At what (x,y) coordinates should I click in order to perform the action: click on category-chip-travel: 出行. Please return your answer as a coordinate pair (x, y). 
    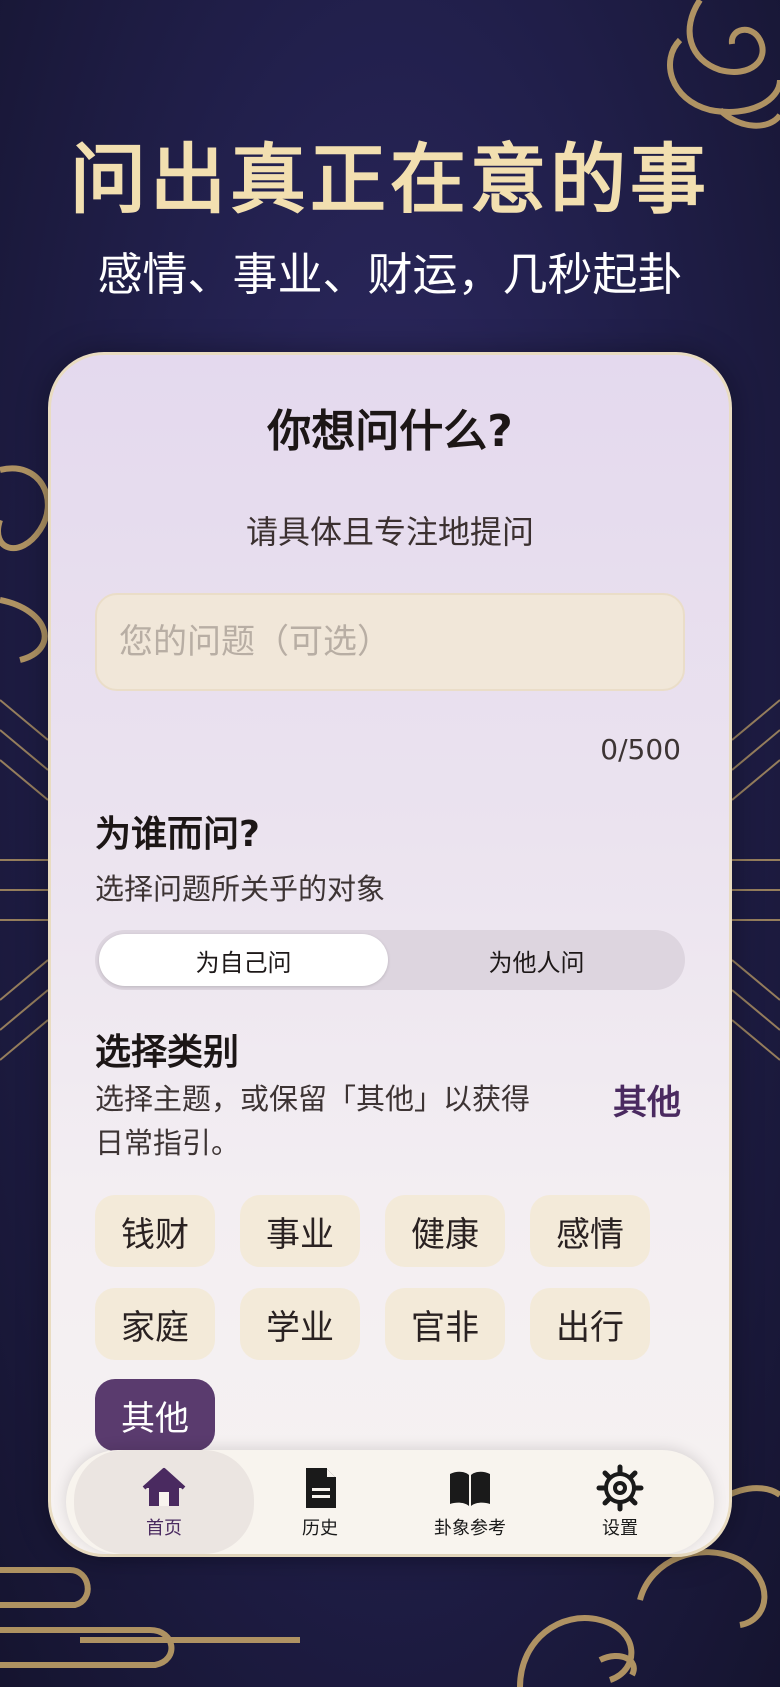
    Looking at the image, I should click on (590, 1324).